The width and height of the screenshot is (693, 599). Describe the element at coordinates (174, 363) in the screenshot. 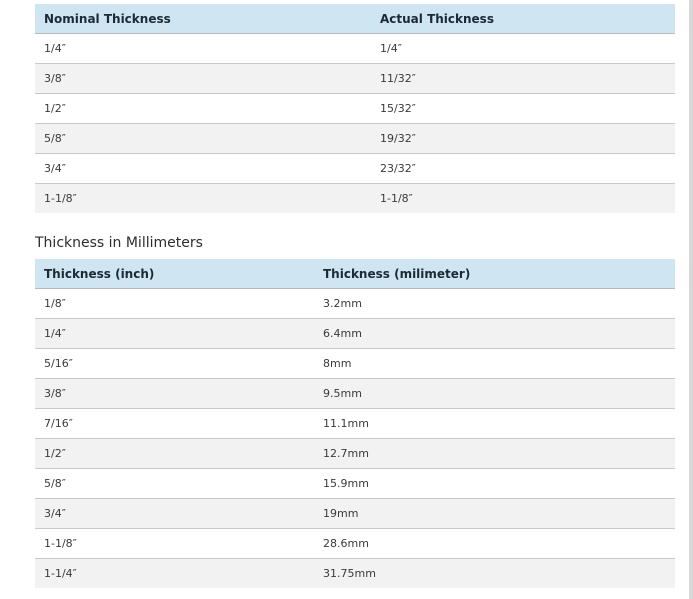

I see `inch-cell: 5/16″` at that location.